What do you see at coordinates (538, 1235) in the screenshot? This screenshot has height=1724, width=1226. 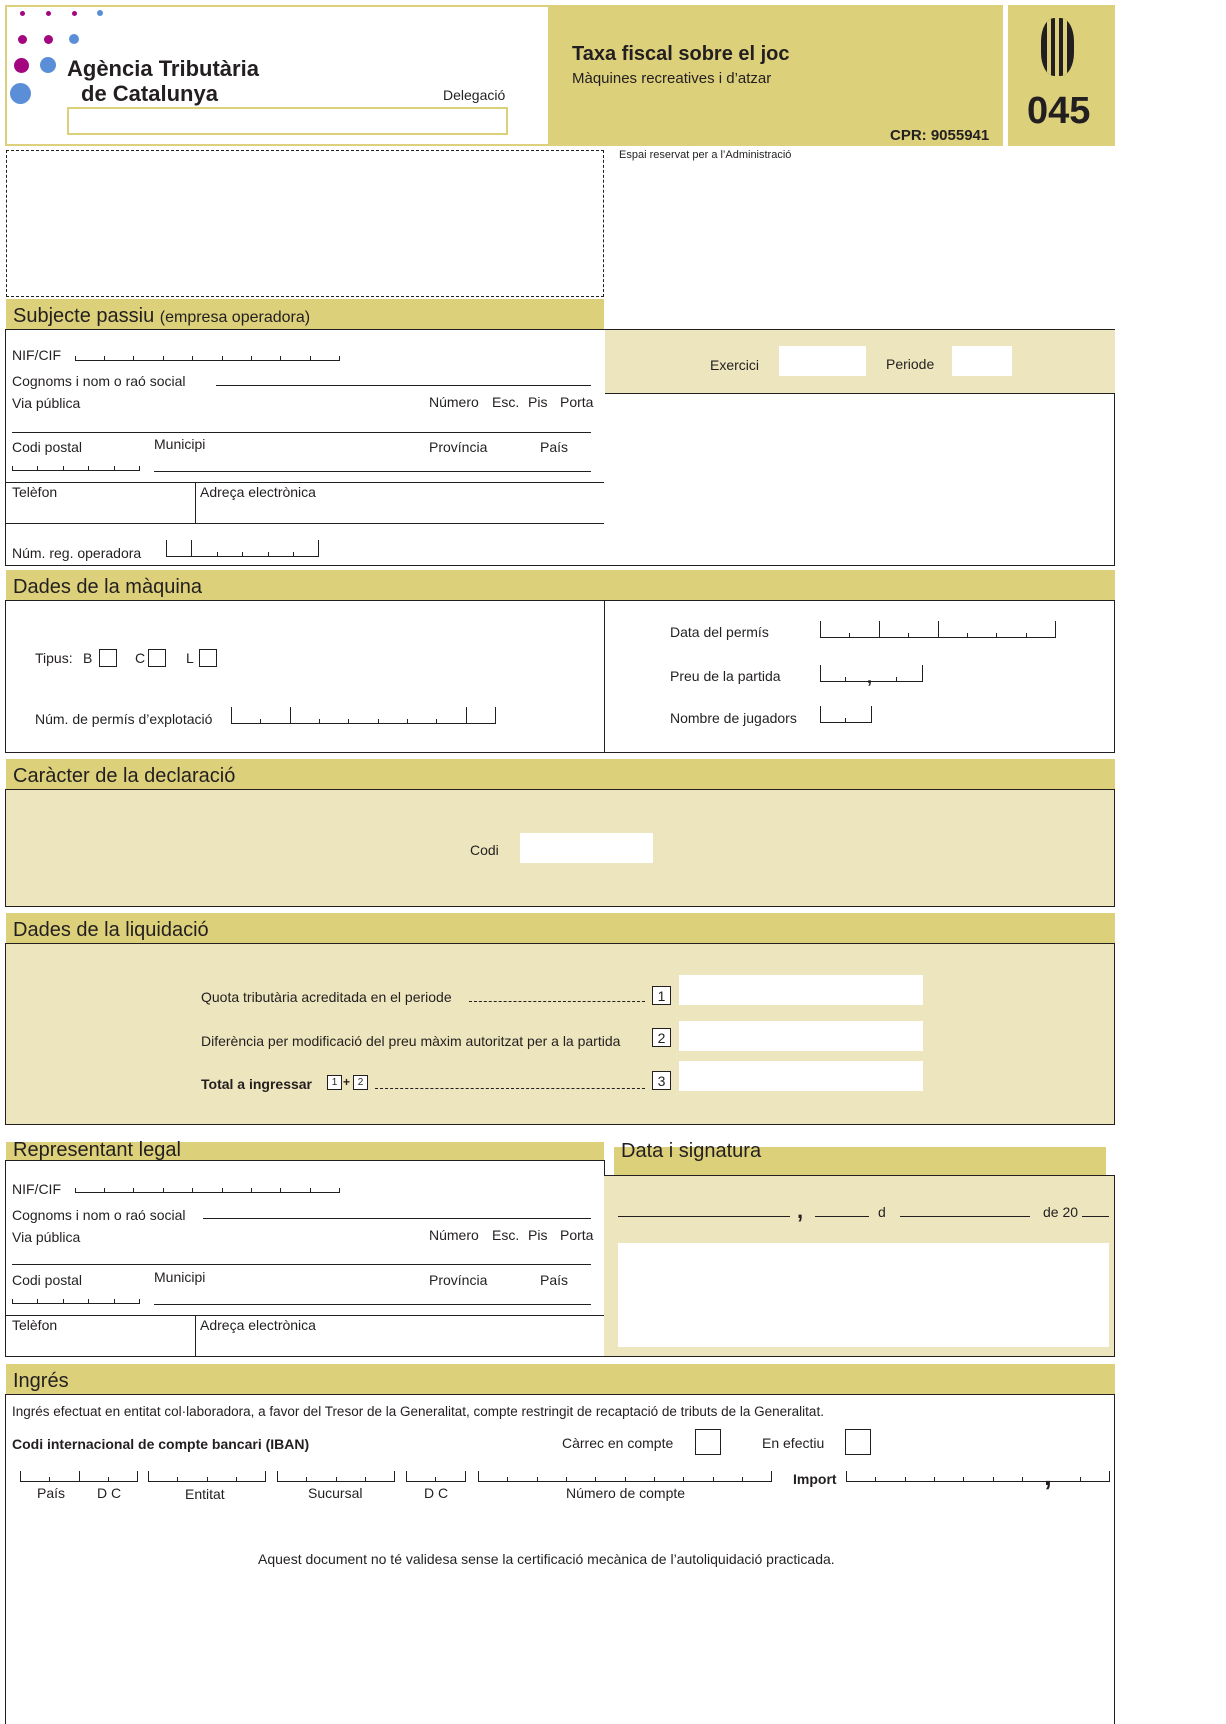 I see `rep-pis-label: Pis` at bounding box center [538, 1235].